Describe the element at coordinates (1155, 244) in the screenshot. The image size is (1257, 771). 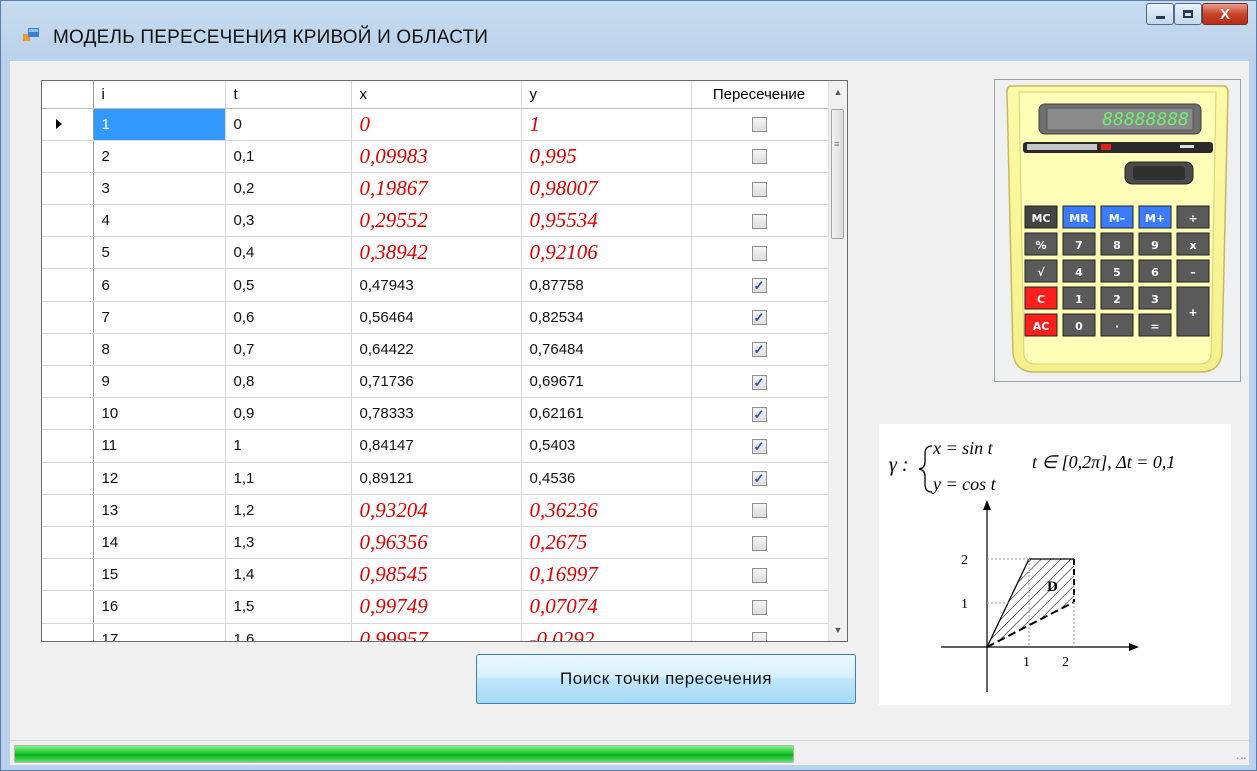
I see `calculator-key: 9` at that location.